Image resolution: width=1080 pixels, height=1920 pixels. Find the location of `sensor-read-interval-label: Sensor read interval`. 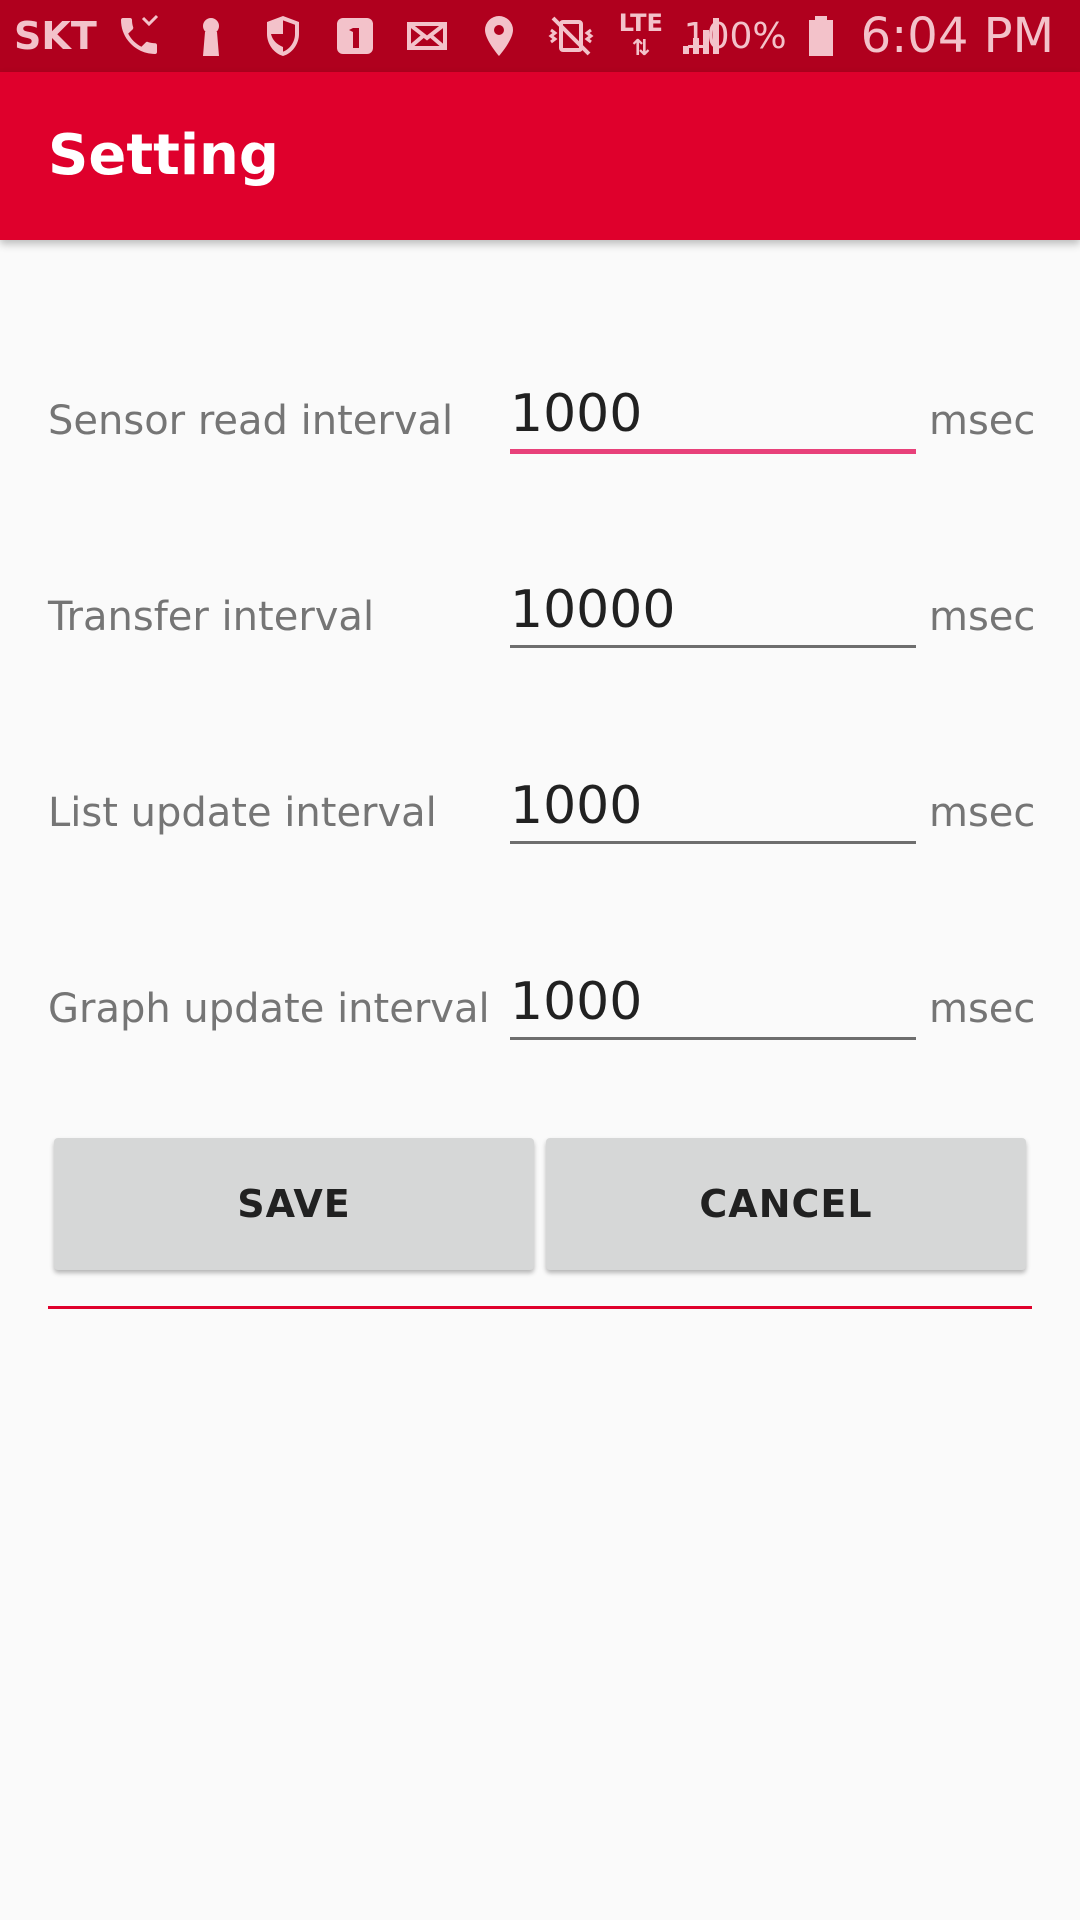

sensor-read-interval-label: Sensor read interval is located at coordinates (251, 421).